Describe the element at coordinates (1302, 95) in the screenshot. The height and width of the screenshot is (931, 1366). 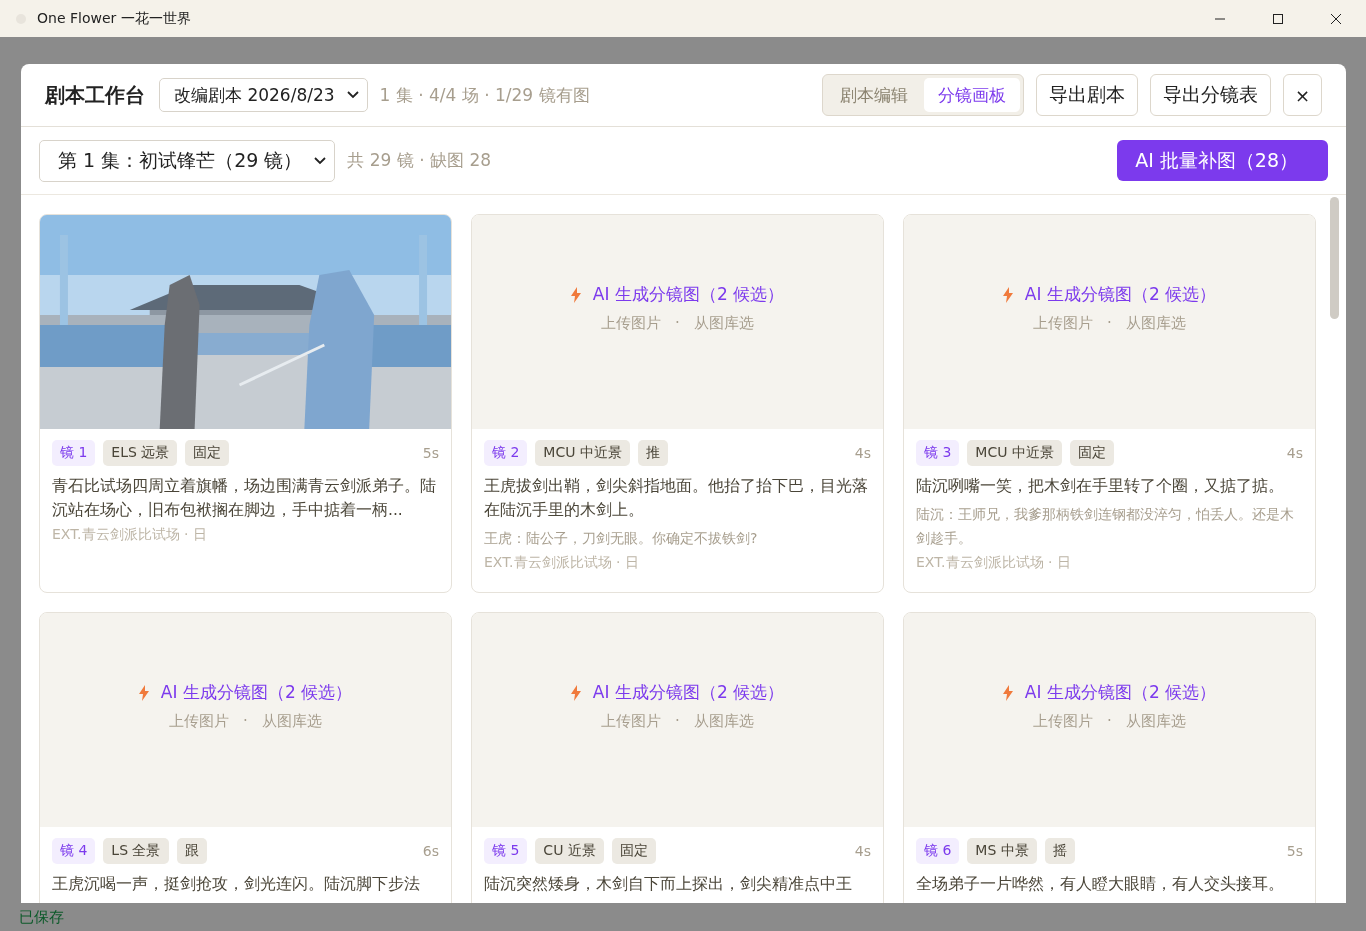
I see `close-button: ×` at that location.